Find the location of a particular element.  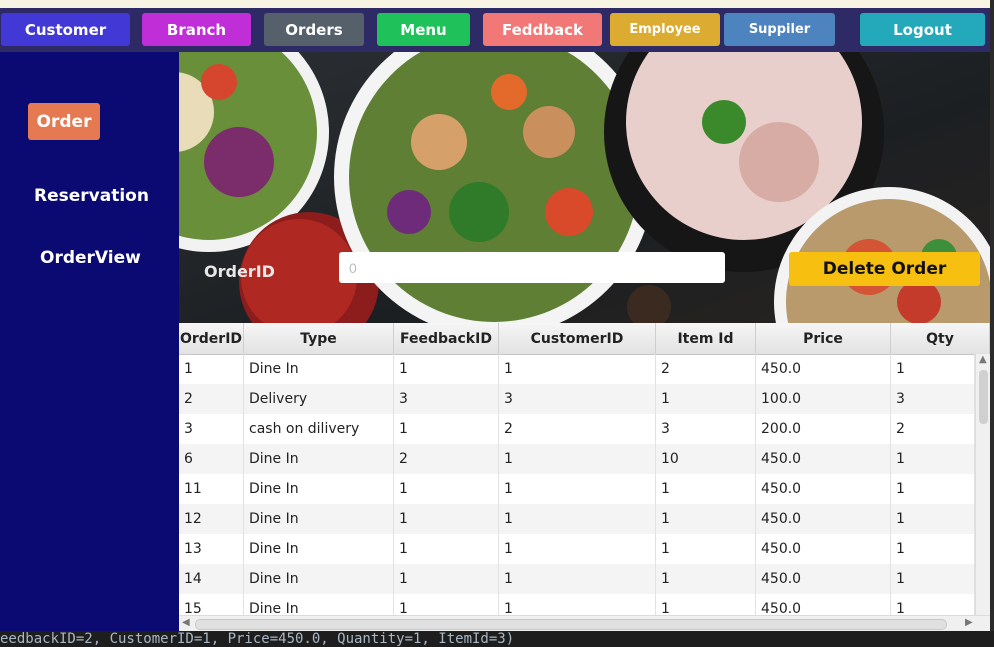

sidebar-order-button: Order is located at coordinates (64, 121).